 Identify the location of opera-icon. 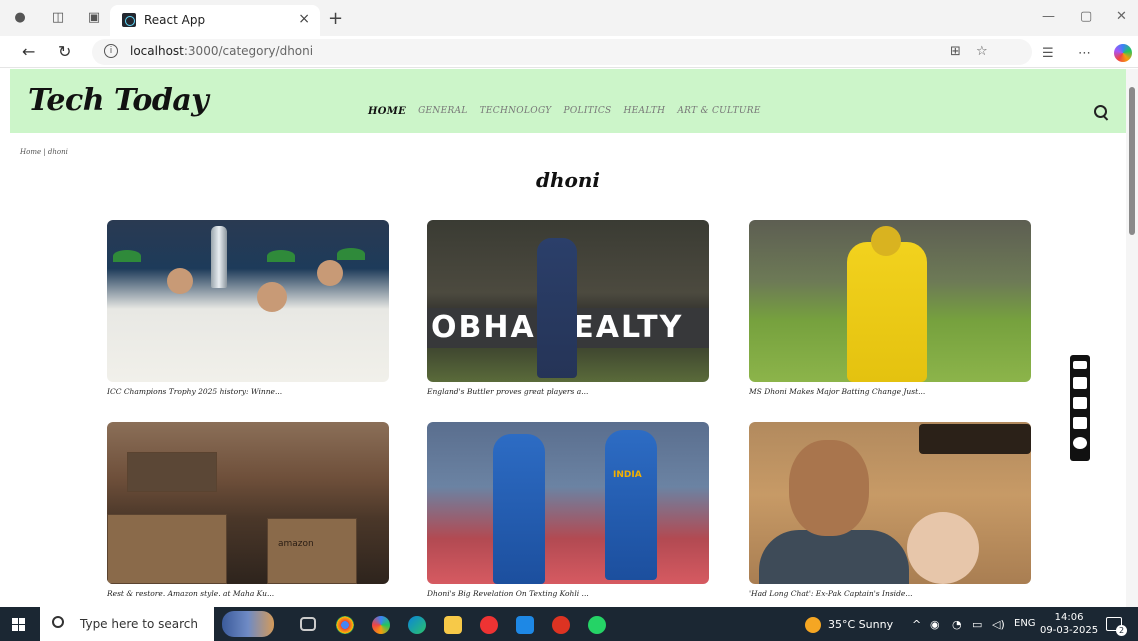
(489, 625).